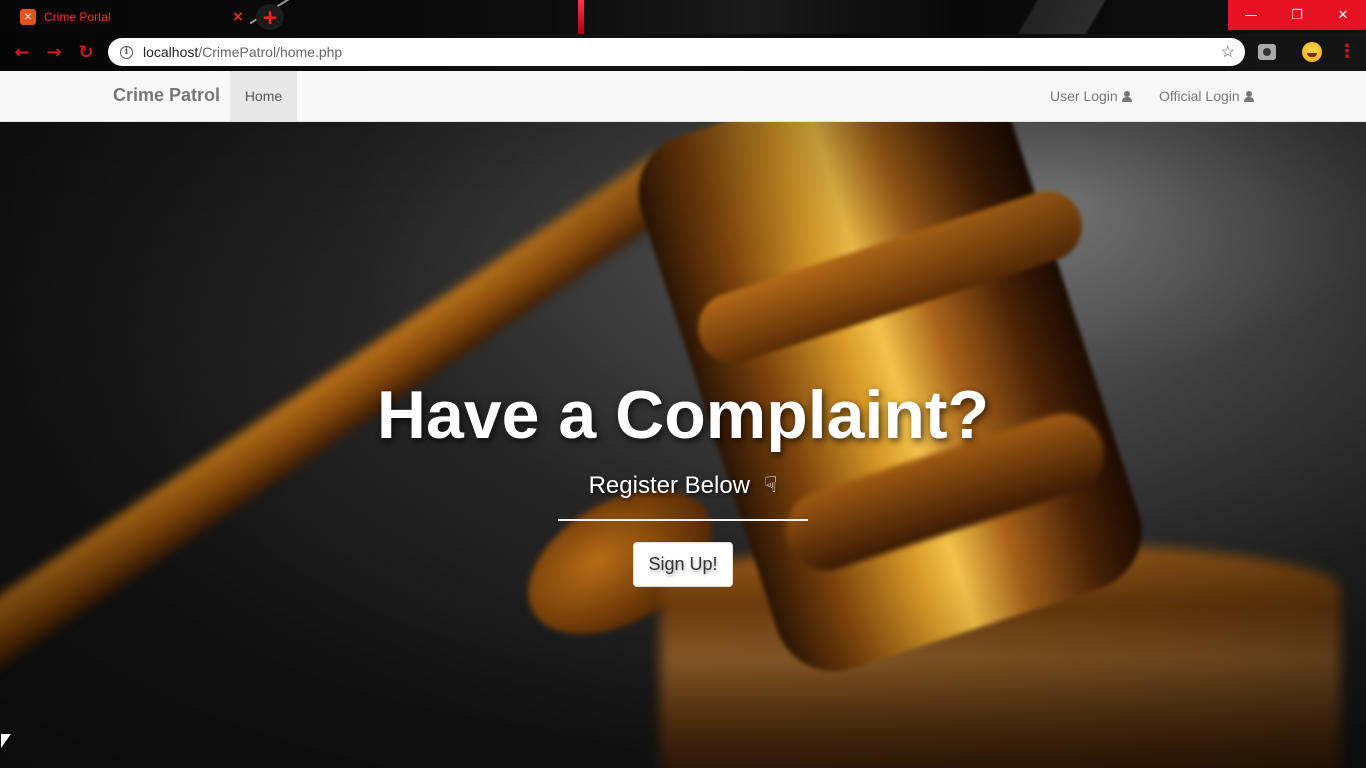  What do you see at coordinates (676, 52) in the screenshot?
I see `address-bar: i localhost/CrimePatrol/home.php ☆` at bounding box center [676, 52].